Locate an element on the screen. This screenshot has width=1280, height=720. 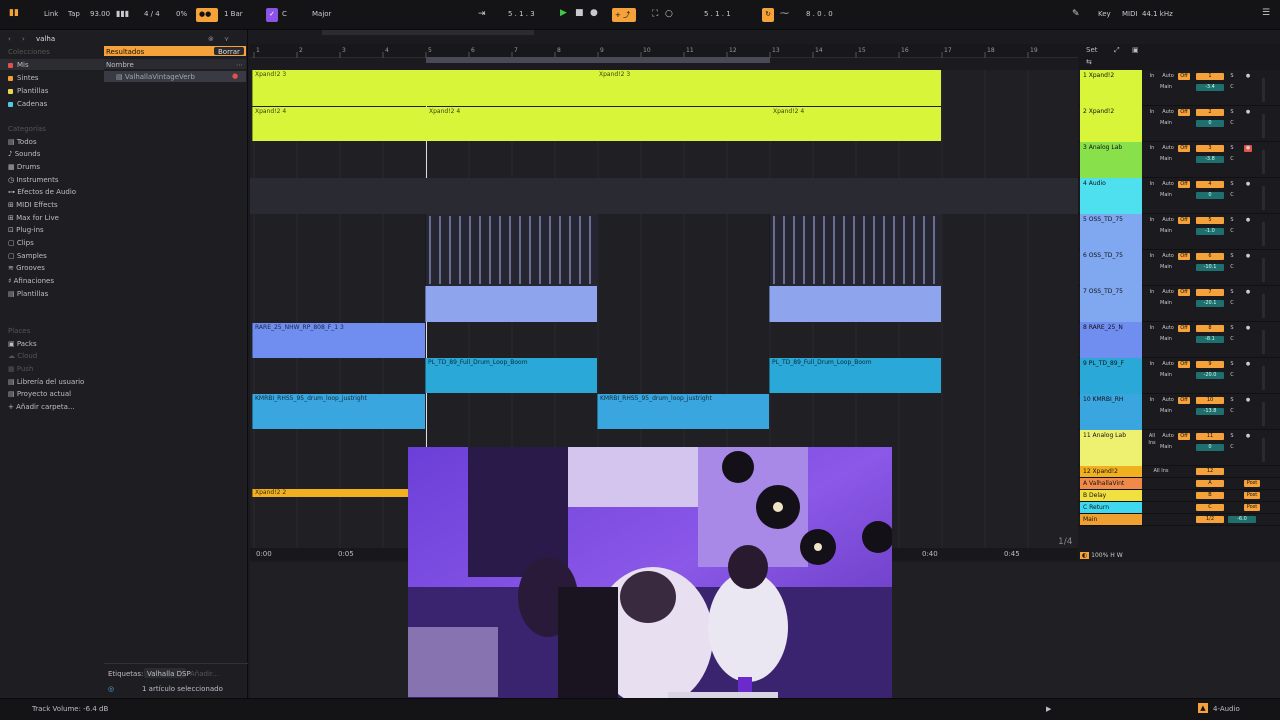
channel-name: 11 Analog Lab is located at coordinates (1111, 448).